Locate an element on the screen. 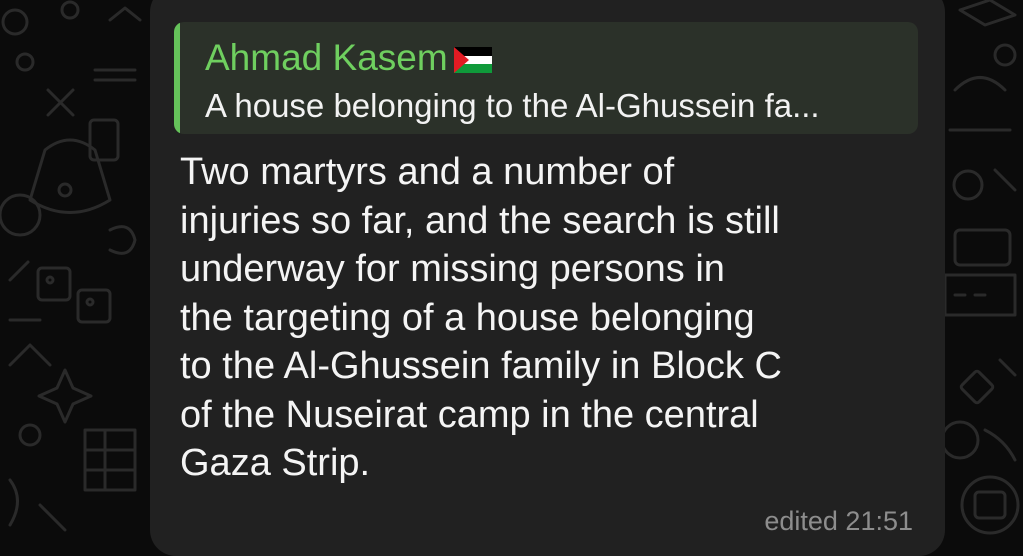  palestine-flag-icon is located at coordinates (472, 60).